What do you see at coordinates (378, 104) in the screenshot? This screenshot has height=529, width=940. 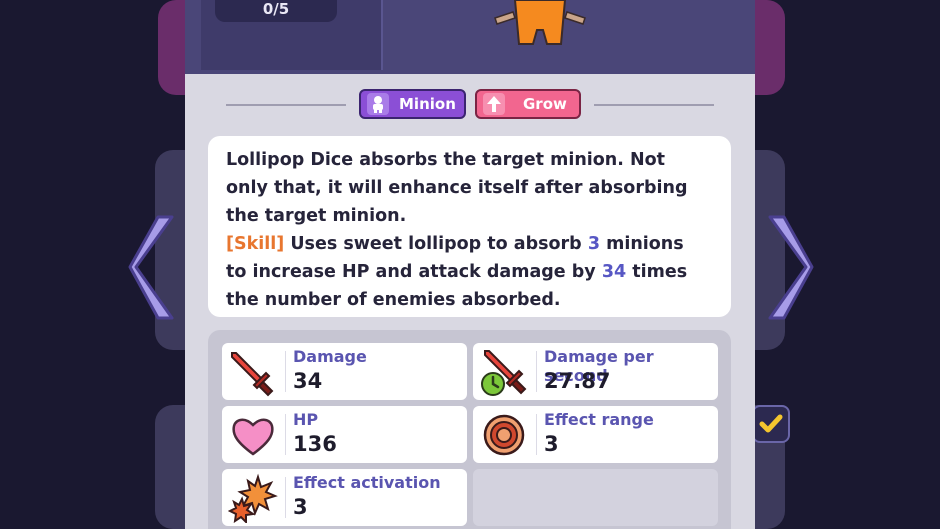 I see `minion-icon` at bounding box center [378, 104].